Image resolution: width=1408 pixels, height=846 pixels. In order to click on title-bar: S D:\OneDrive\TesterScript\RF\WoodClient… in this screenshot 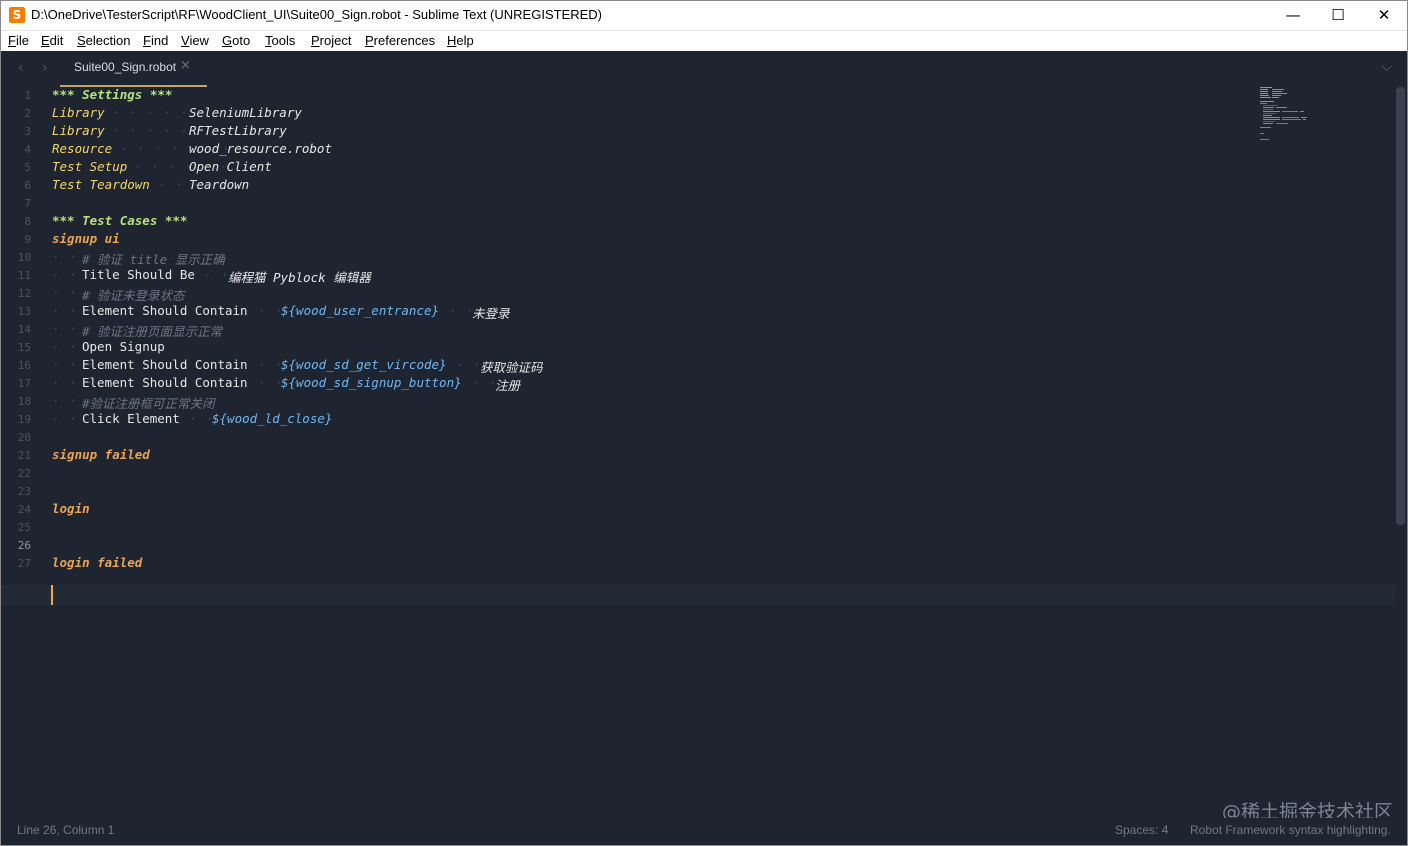, I will do `click(704, 15)`.